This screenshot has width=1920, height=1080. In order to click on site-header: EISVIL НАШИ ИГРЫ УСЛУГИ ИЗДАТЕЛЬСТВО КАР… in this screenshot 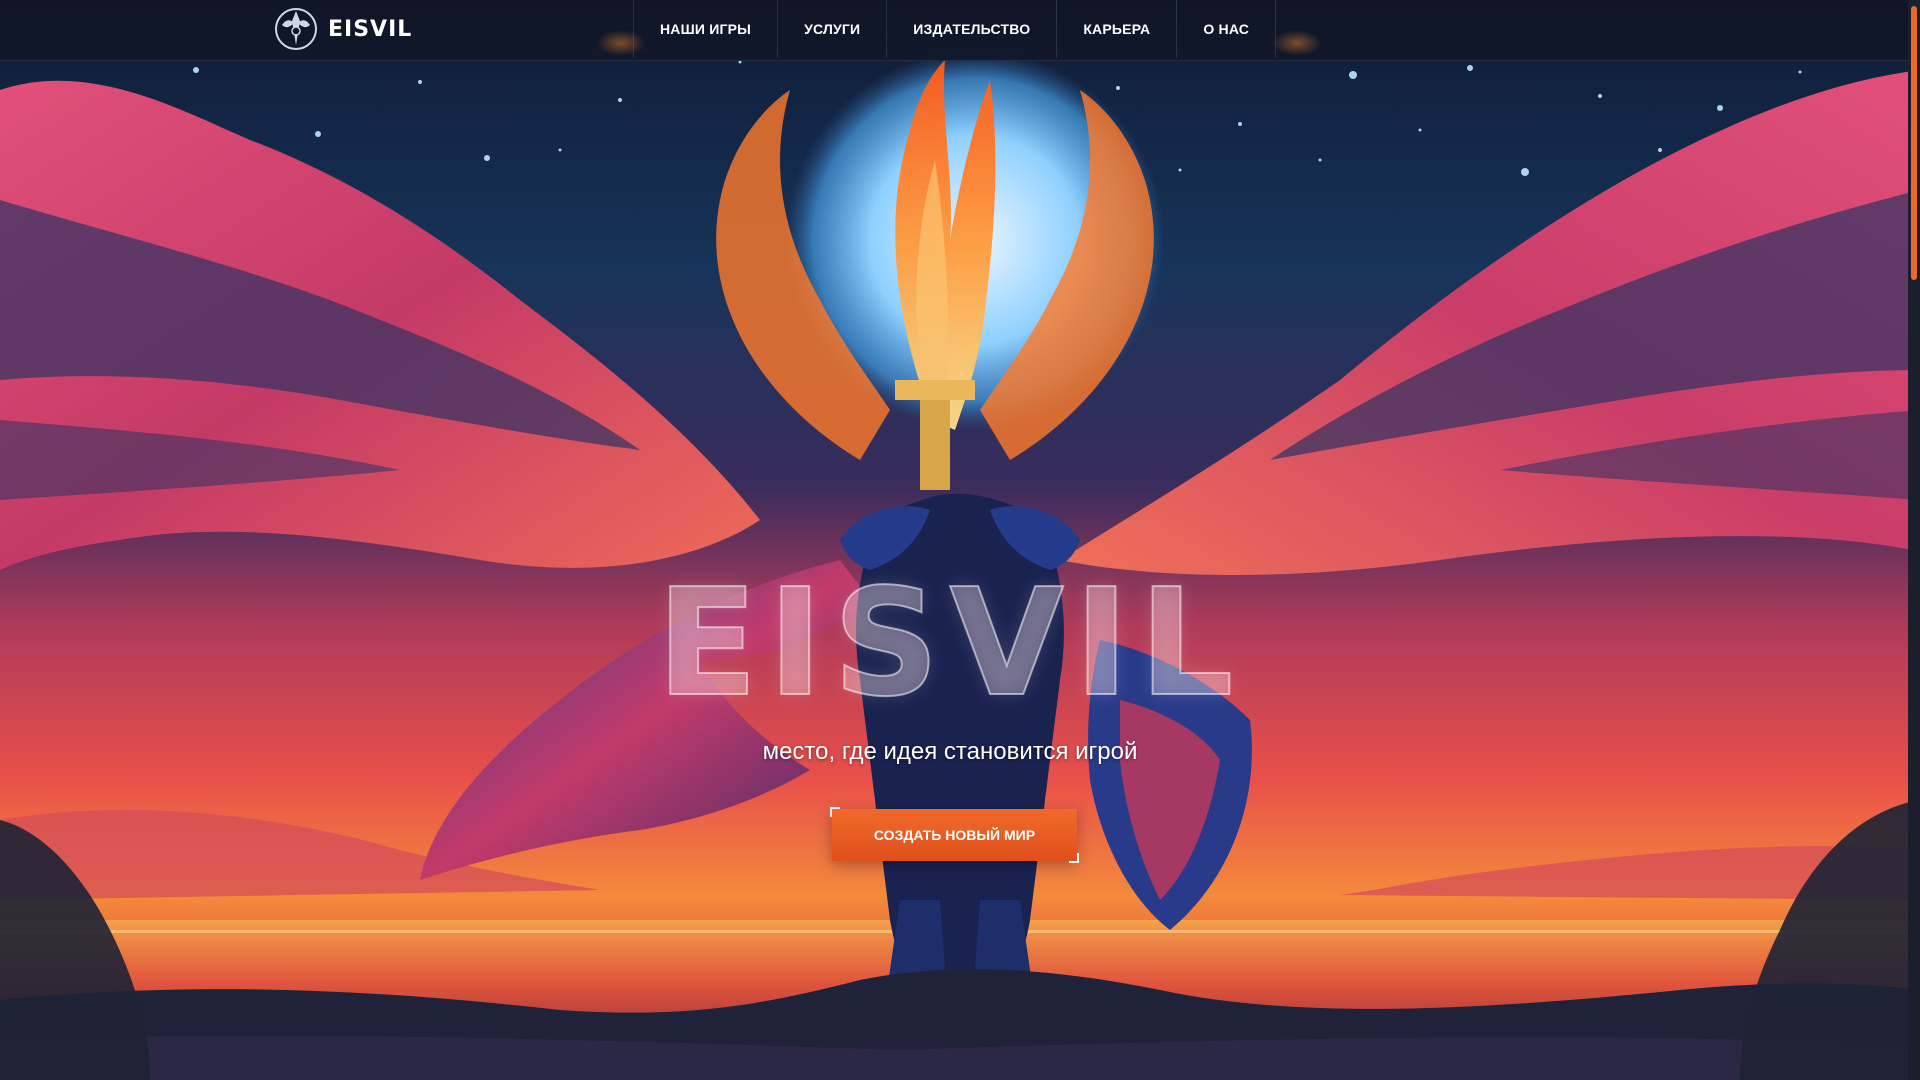, I will do `click(960, 30)`.